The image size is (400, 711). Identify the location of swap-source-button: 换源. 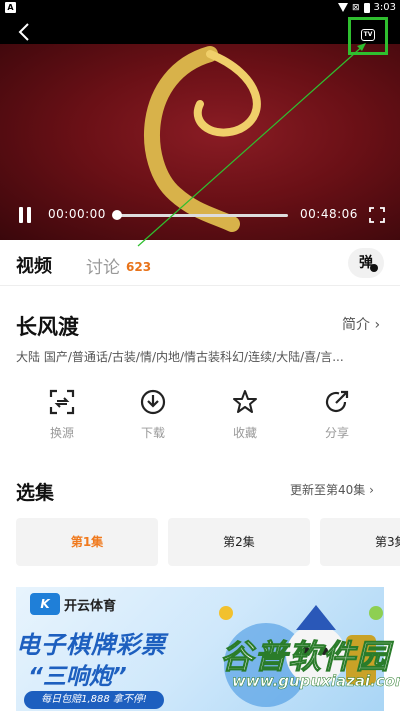
(62, 414).